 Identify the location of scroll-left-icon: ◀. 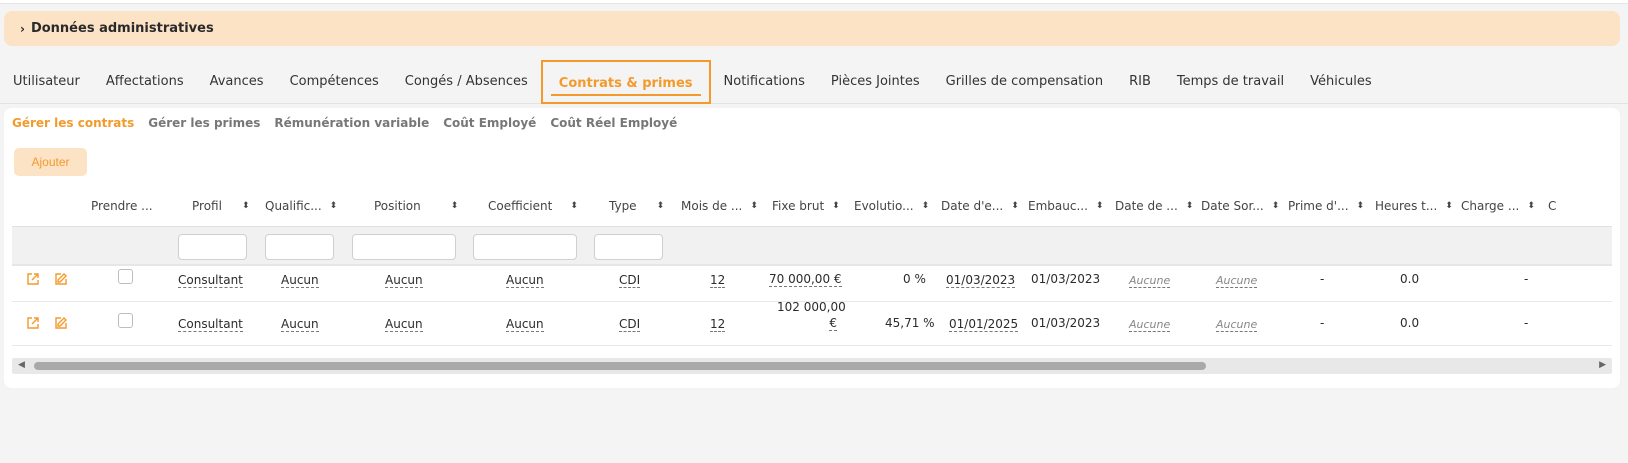
(21, 365).